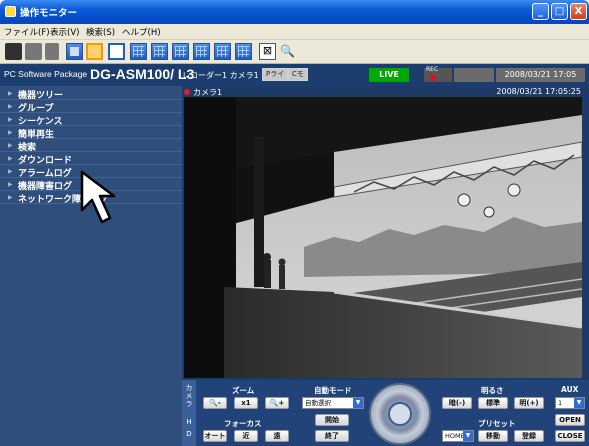 Image resolution: width=589 pixels, height=446 pixels. What do you see at coordinates (332, 420) in the screenshot?
I see `auto-start-button: 開始` at bounding box center [332, 420].